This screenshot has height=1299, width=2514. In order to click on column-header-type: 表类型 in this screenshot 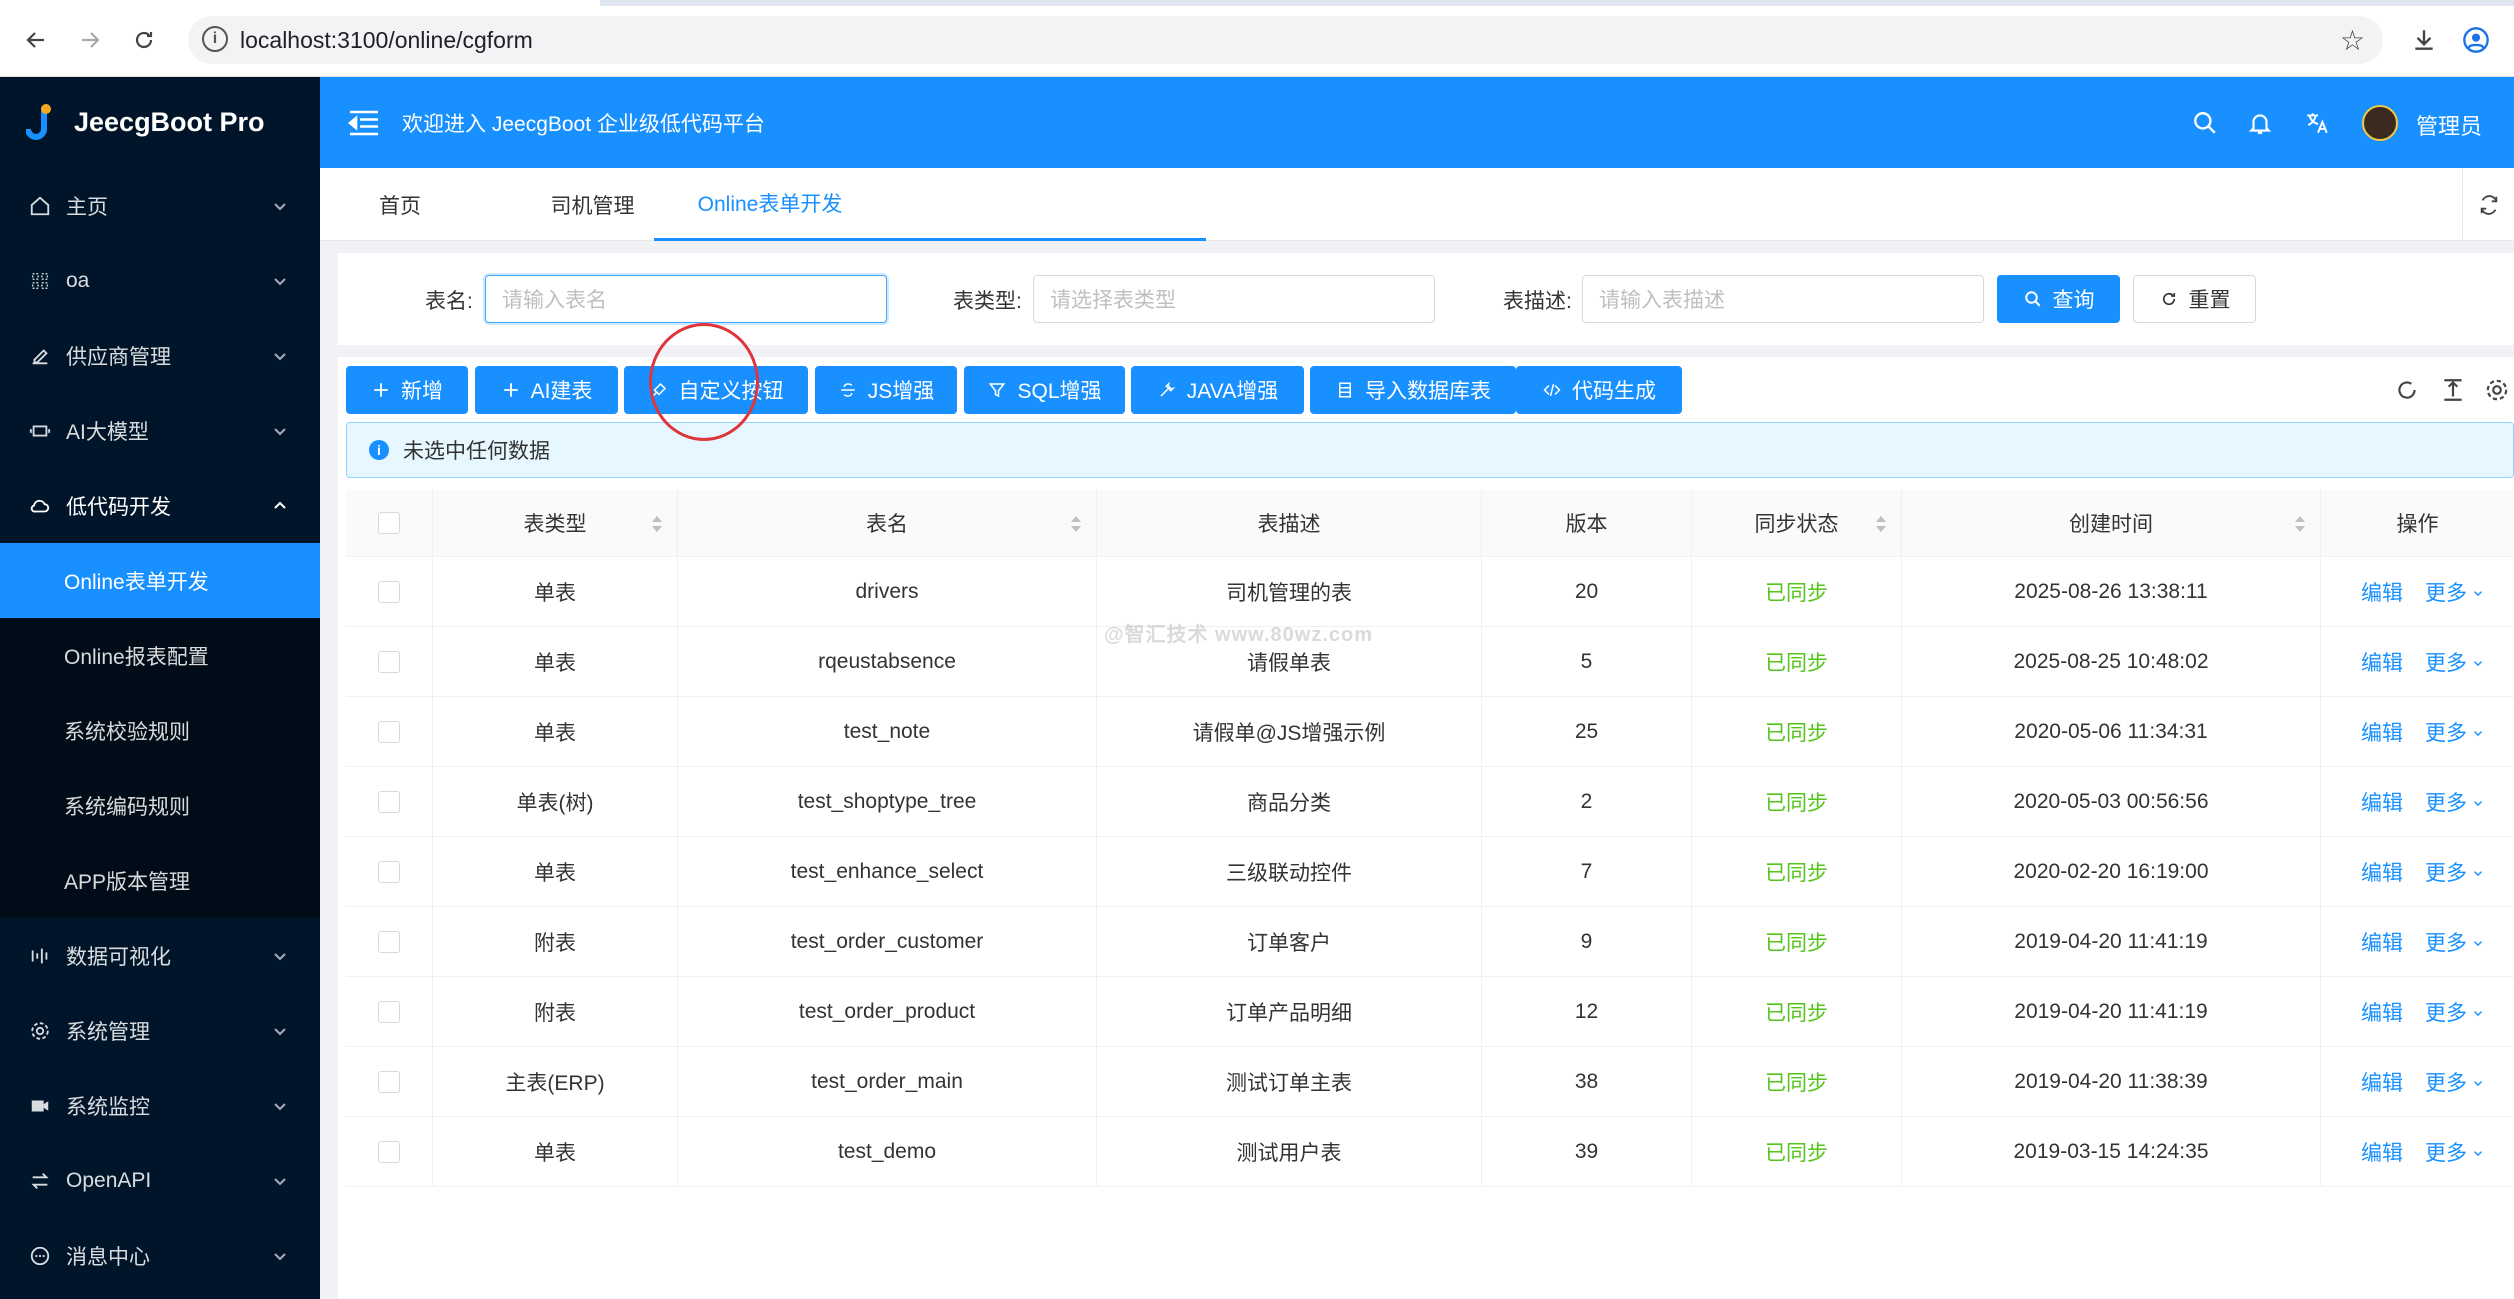, I will do `click(555, 523)`.